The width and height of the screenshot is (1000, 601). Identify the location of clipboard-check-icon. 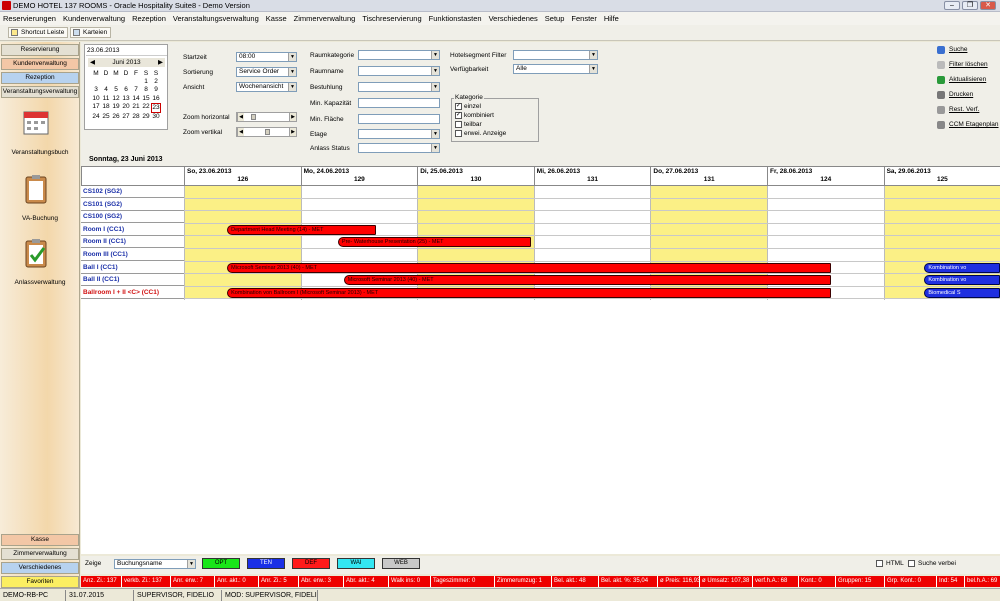
(36, 253).